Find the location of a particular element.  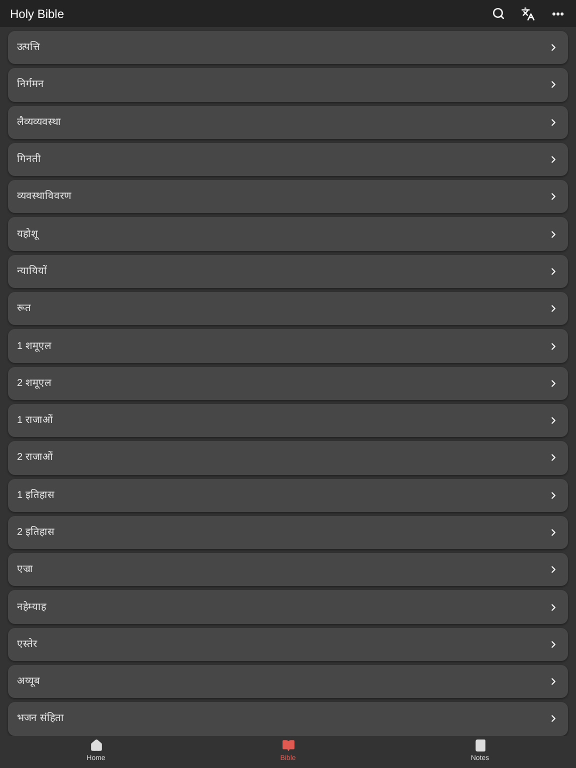

translate-button is located at coordinates (528, 14).